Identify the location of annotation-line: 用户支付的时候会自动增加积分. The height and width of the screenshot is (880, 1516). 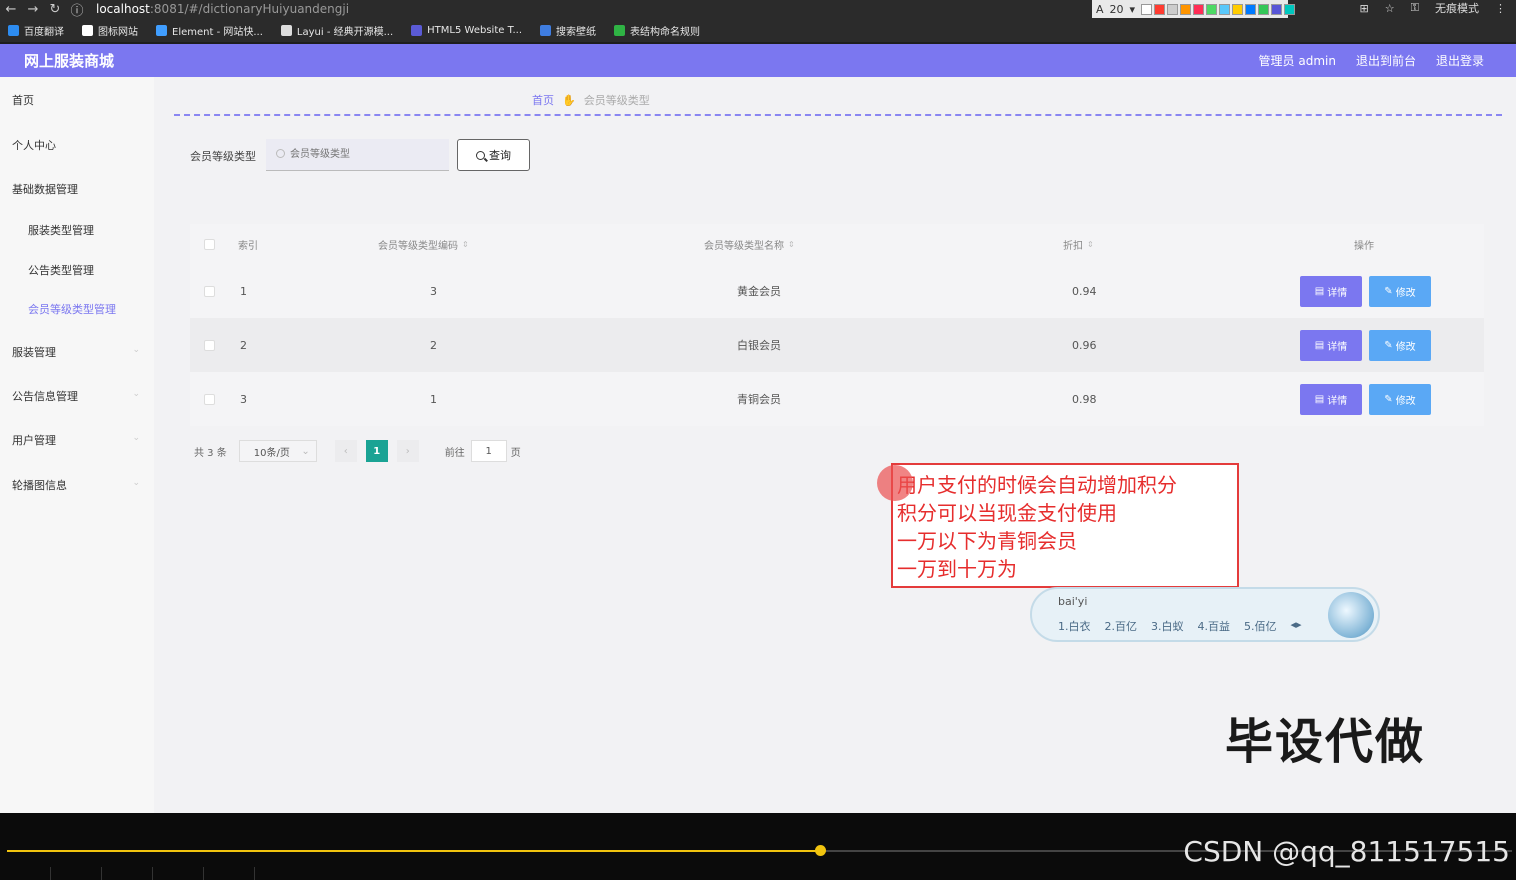
(1037, 485).